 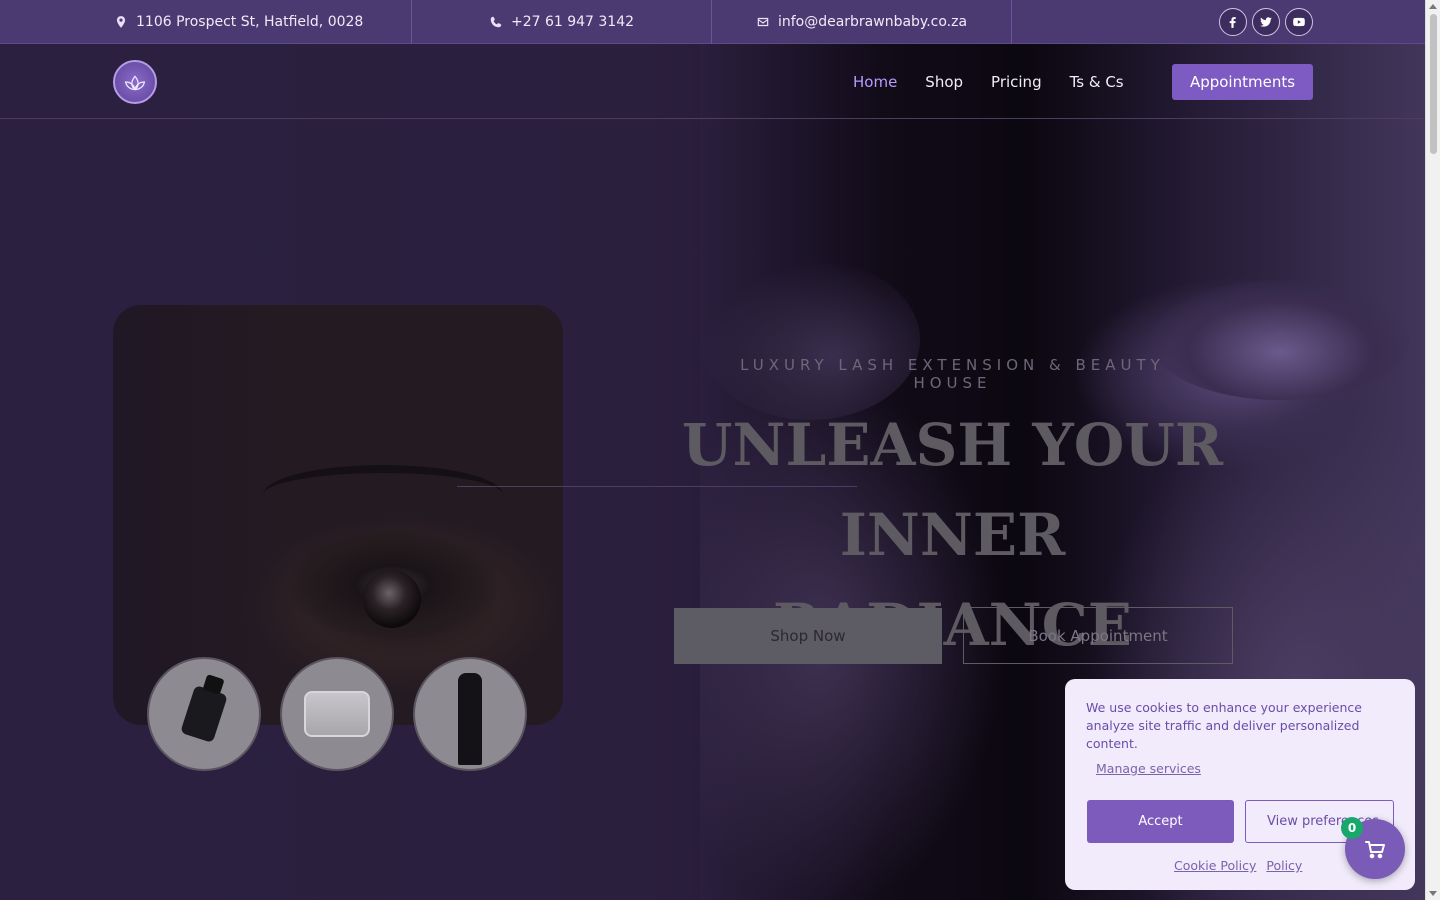 I want to click on address-item: 1106 Prospect St, Hatfield, 0028, so click(x=206, y=22).